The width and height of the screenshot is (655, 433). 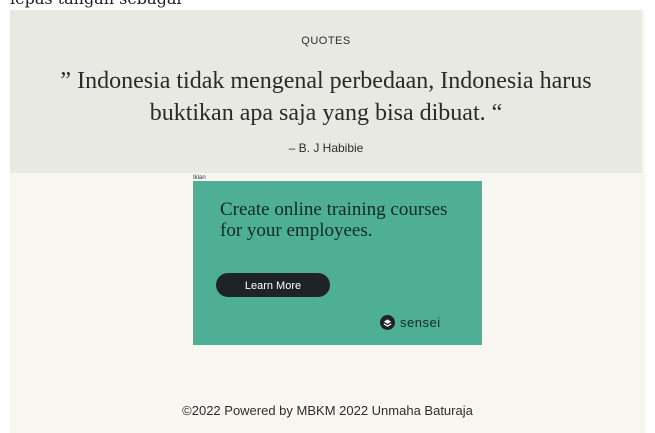 What do you see at coordinates (477, 342) in the screenshot?
I see `ad-fineprint: ·····` at bounding box center [477, 342].